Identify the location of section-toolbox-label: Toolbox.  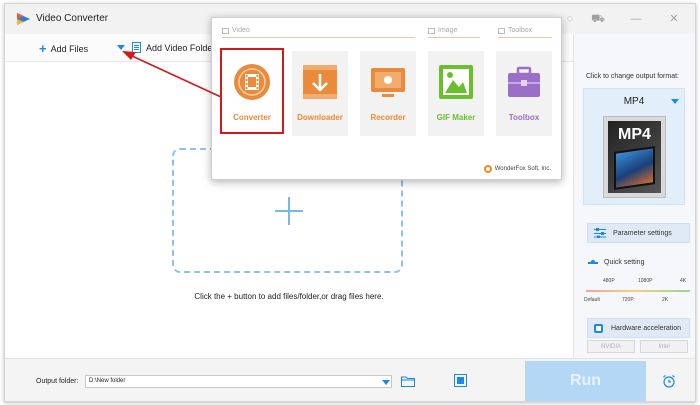
(520, 30).